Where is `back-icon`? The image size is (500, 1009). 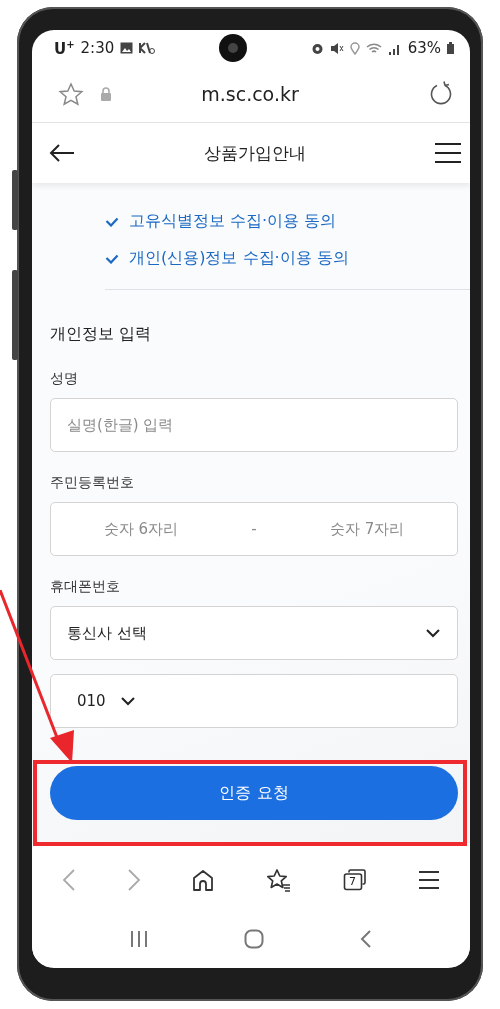
back-icon is located at coordinates (366, 939).